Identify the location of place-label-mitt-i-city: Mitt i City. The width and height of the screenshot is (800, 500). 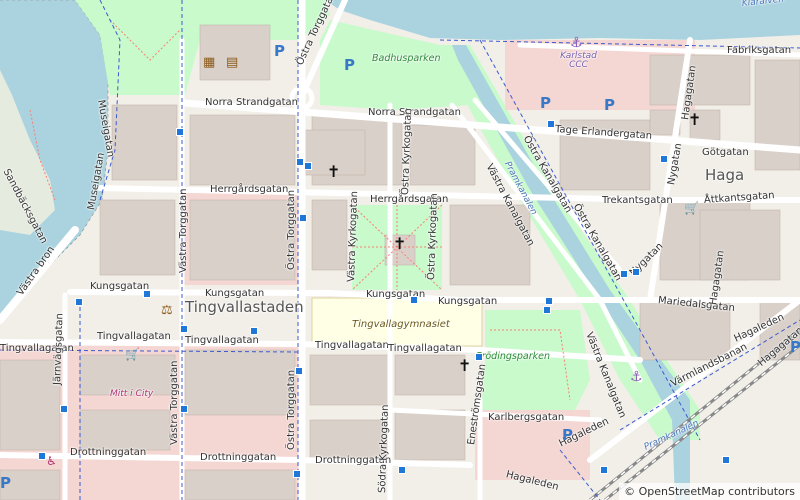
(132, 394).